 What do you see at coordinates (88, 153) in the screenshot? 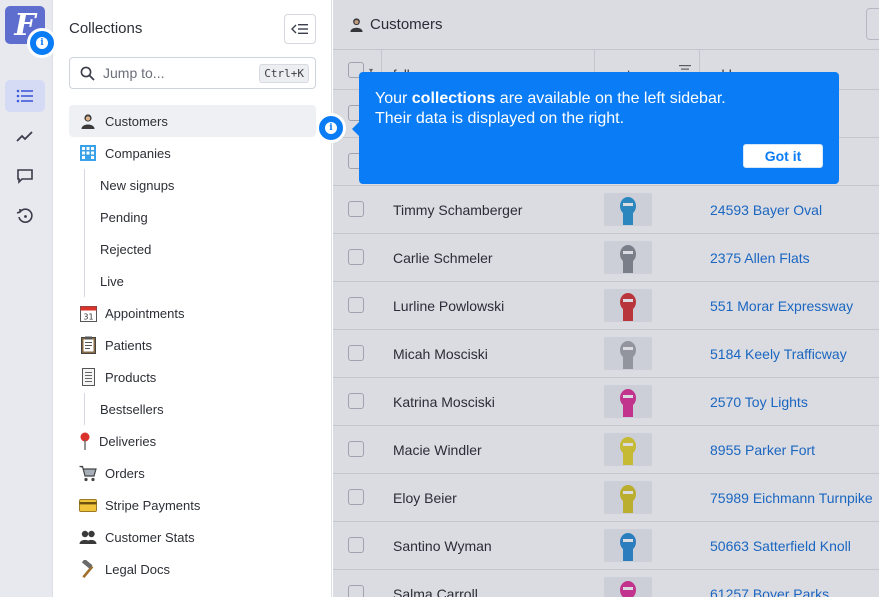
I see `building-icon` at bounding box center [88, 153].